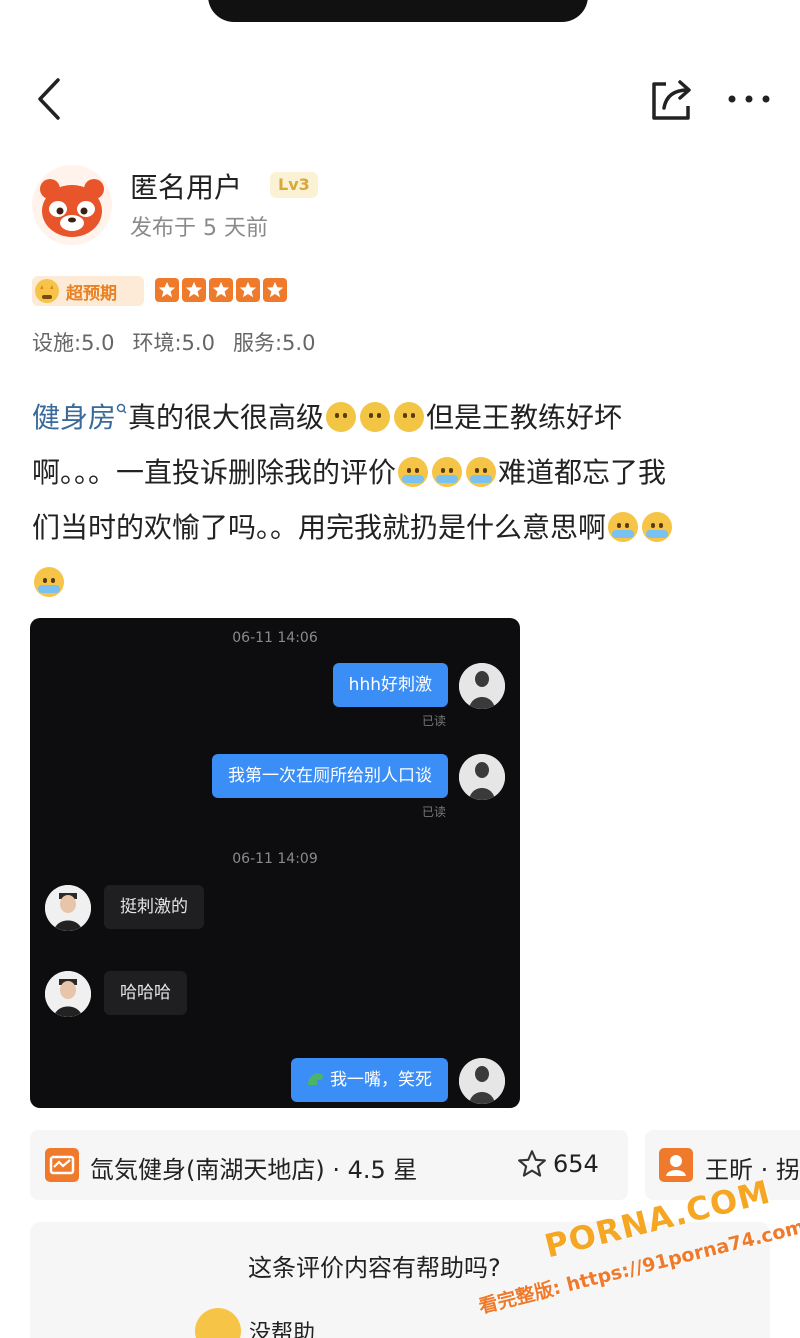 The image size is (800, 1338). I want to click on coach-name: 王昕 · 拐, so click(752, 1170).